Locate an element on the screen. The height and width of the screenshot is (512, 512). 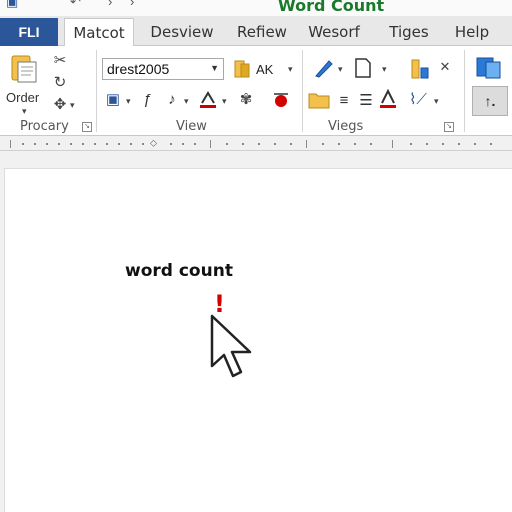
customize-quick-access-icon: › is located at coordinates (132, 4).